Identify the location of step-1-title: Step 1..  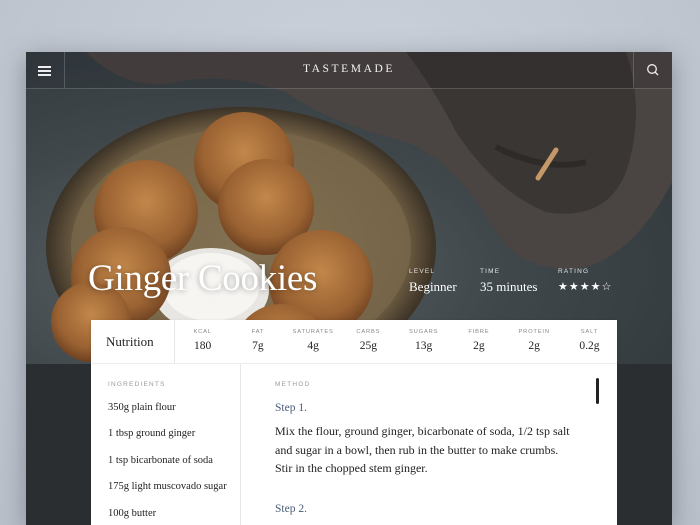
(291, 408).